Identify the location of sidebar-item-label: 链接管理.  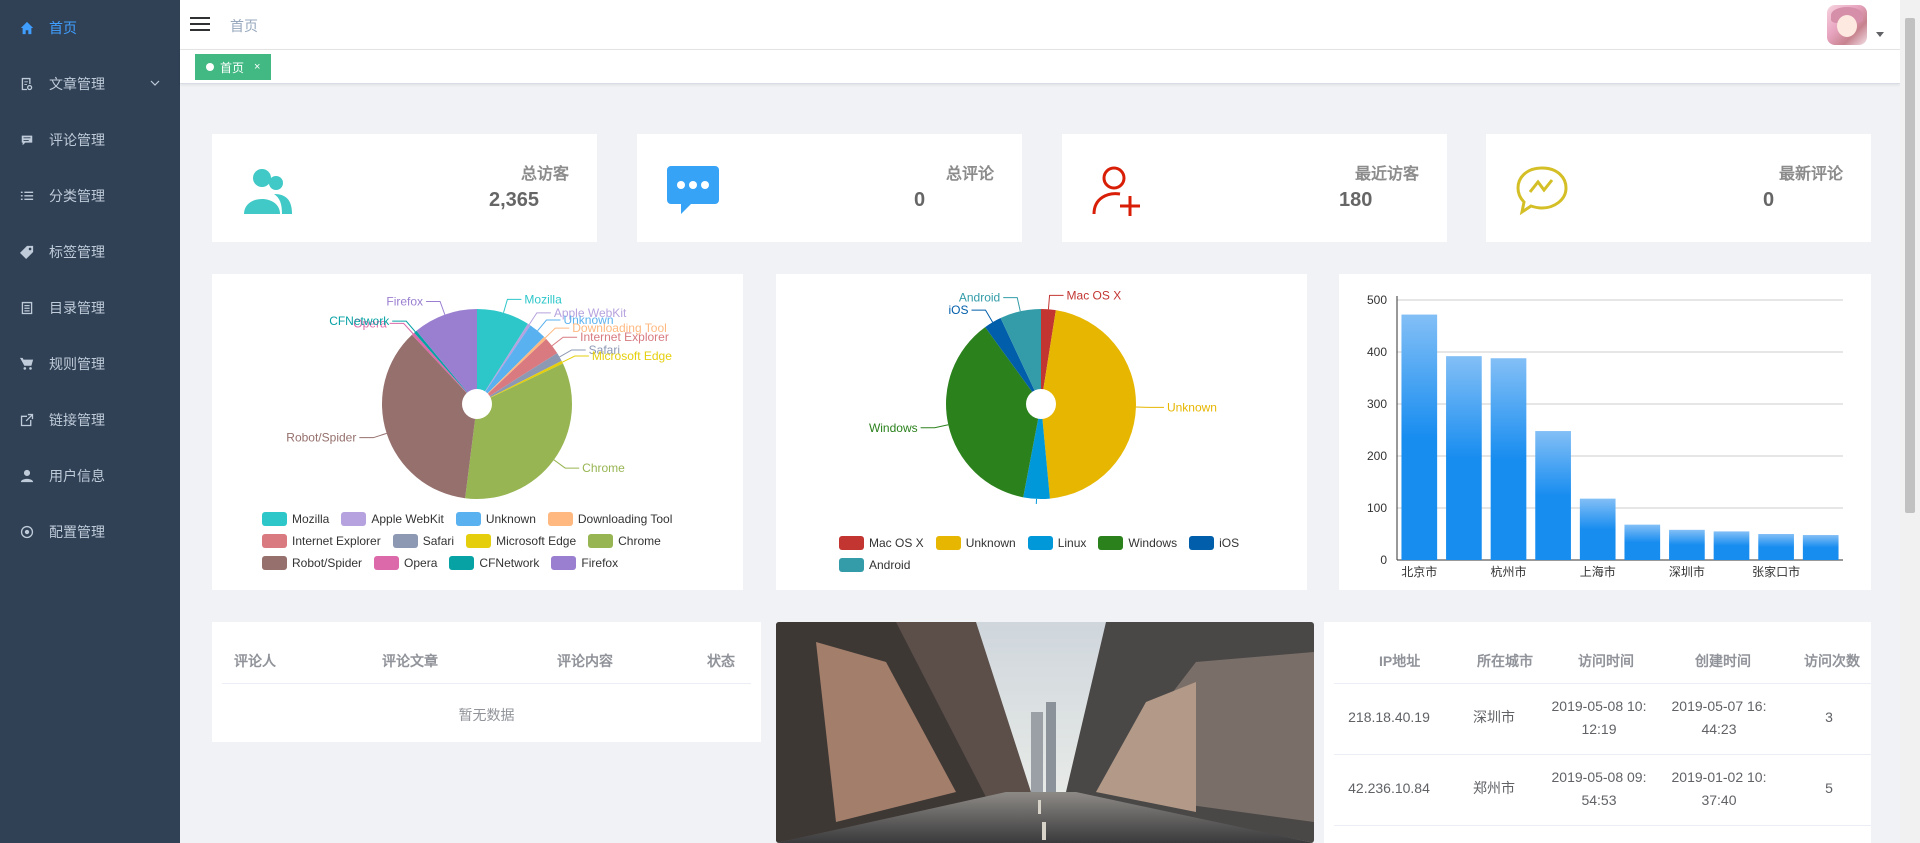
(77, 420).